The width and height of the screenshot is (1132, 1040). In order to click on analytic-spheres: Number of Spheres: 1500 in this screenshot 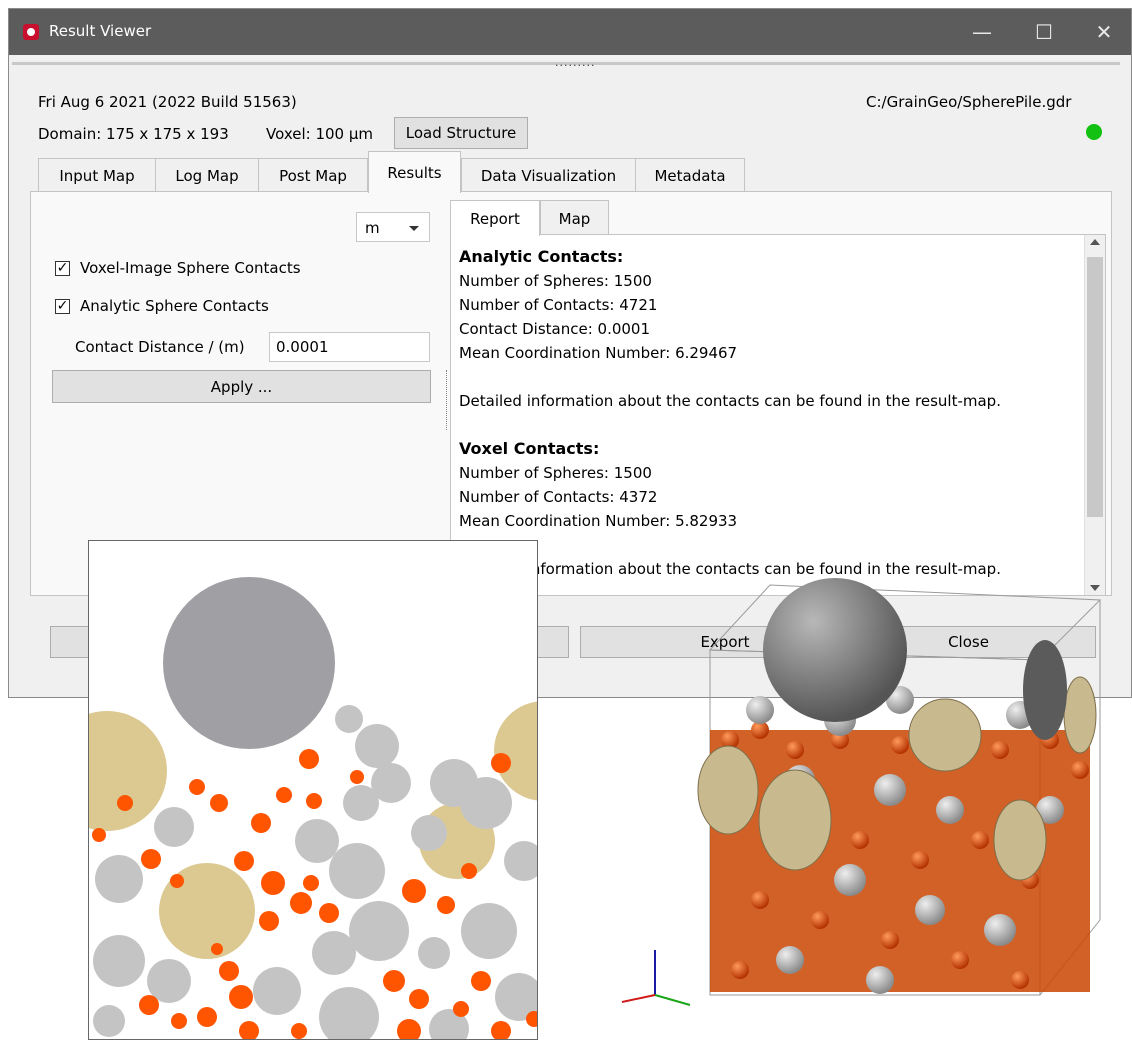, I will do `click(555, 281)`.